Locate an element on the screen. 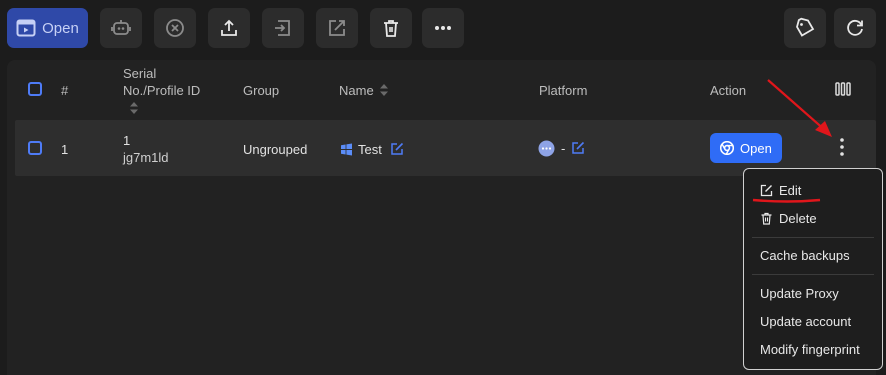  row-platform: - is located at coordinates (561, 148).